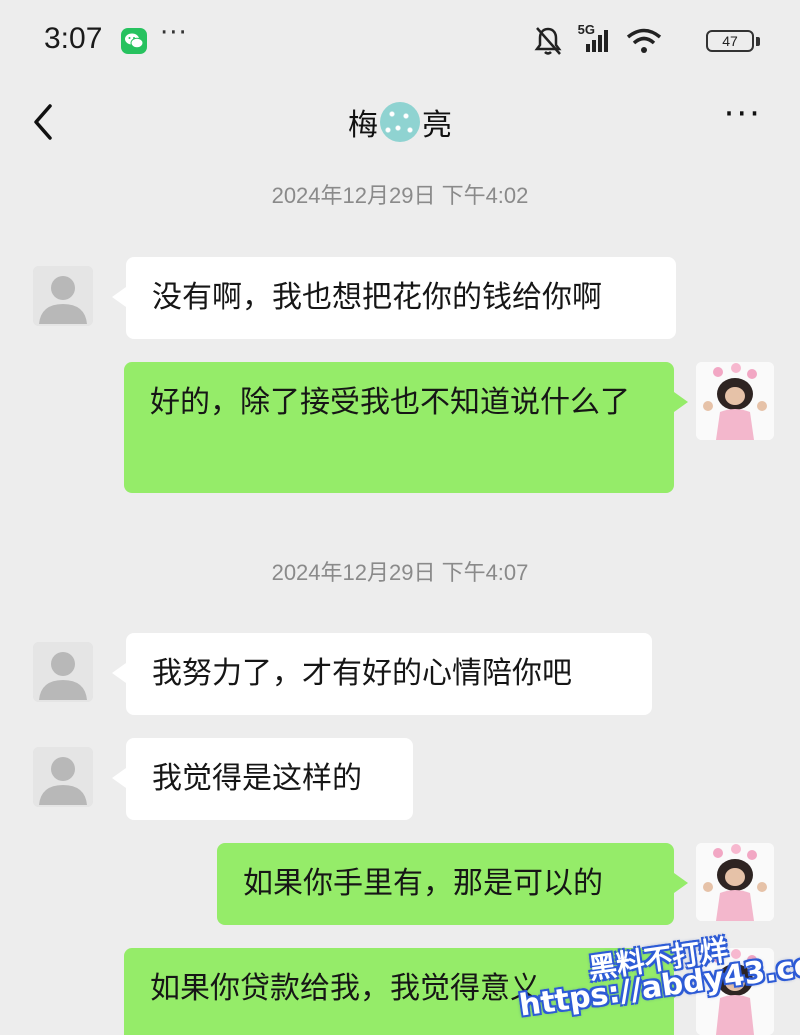  I want to click on name-mosaic, so click(400, 122).